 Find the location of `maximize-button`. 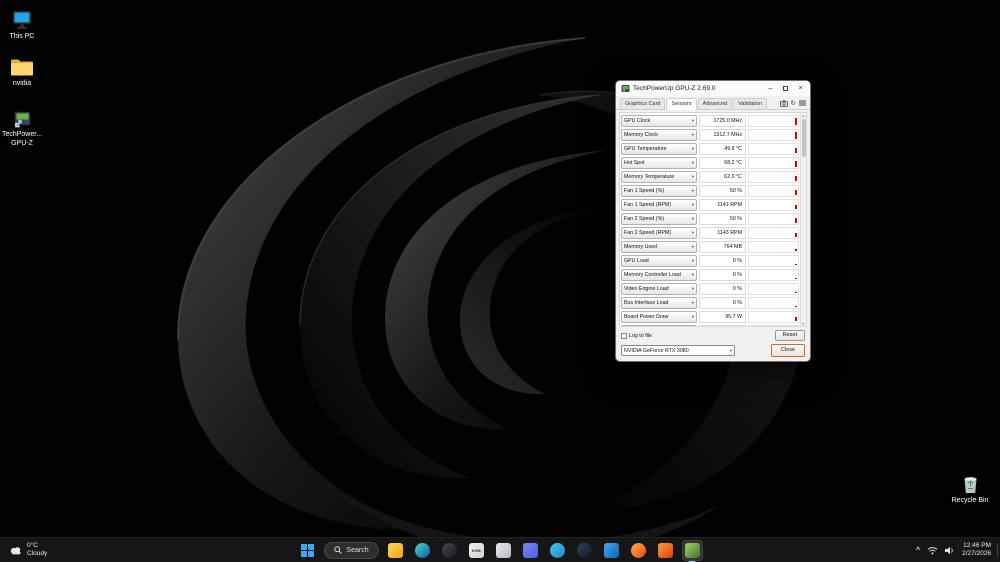

maximize-button is located at coordinates (785, 88).